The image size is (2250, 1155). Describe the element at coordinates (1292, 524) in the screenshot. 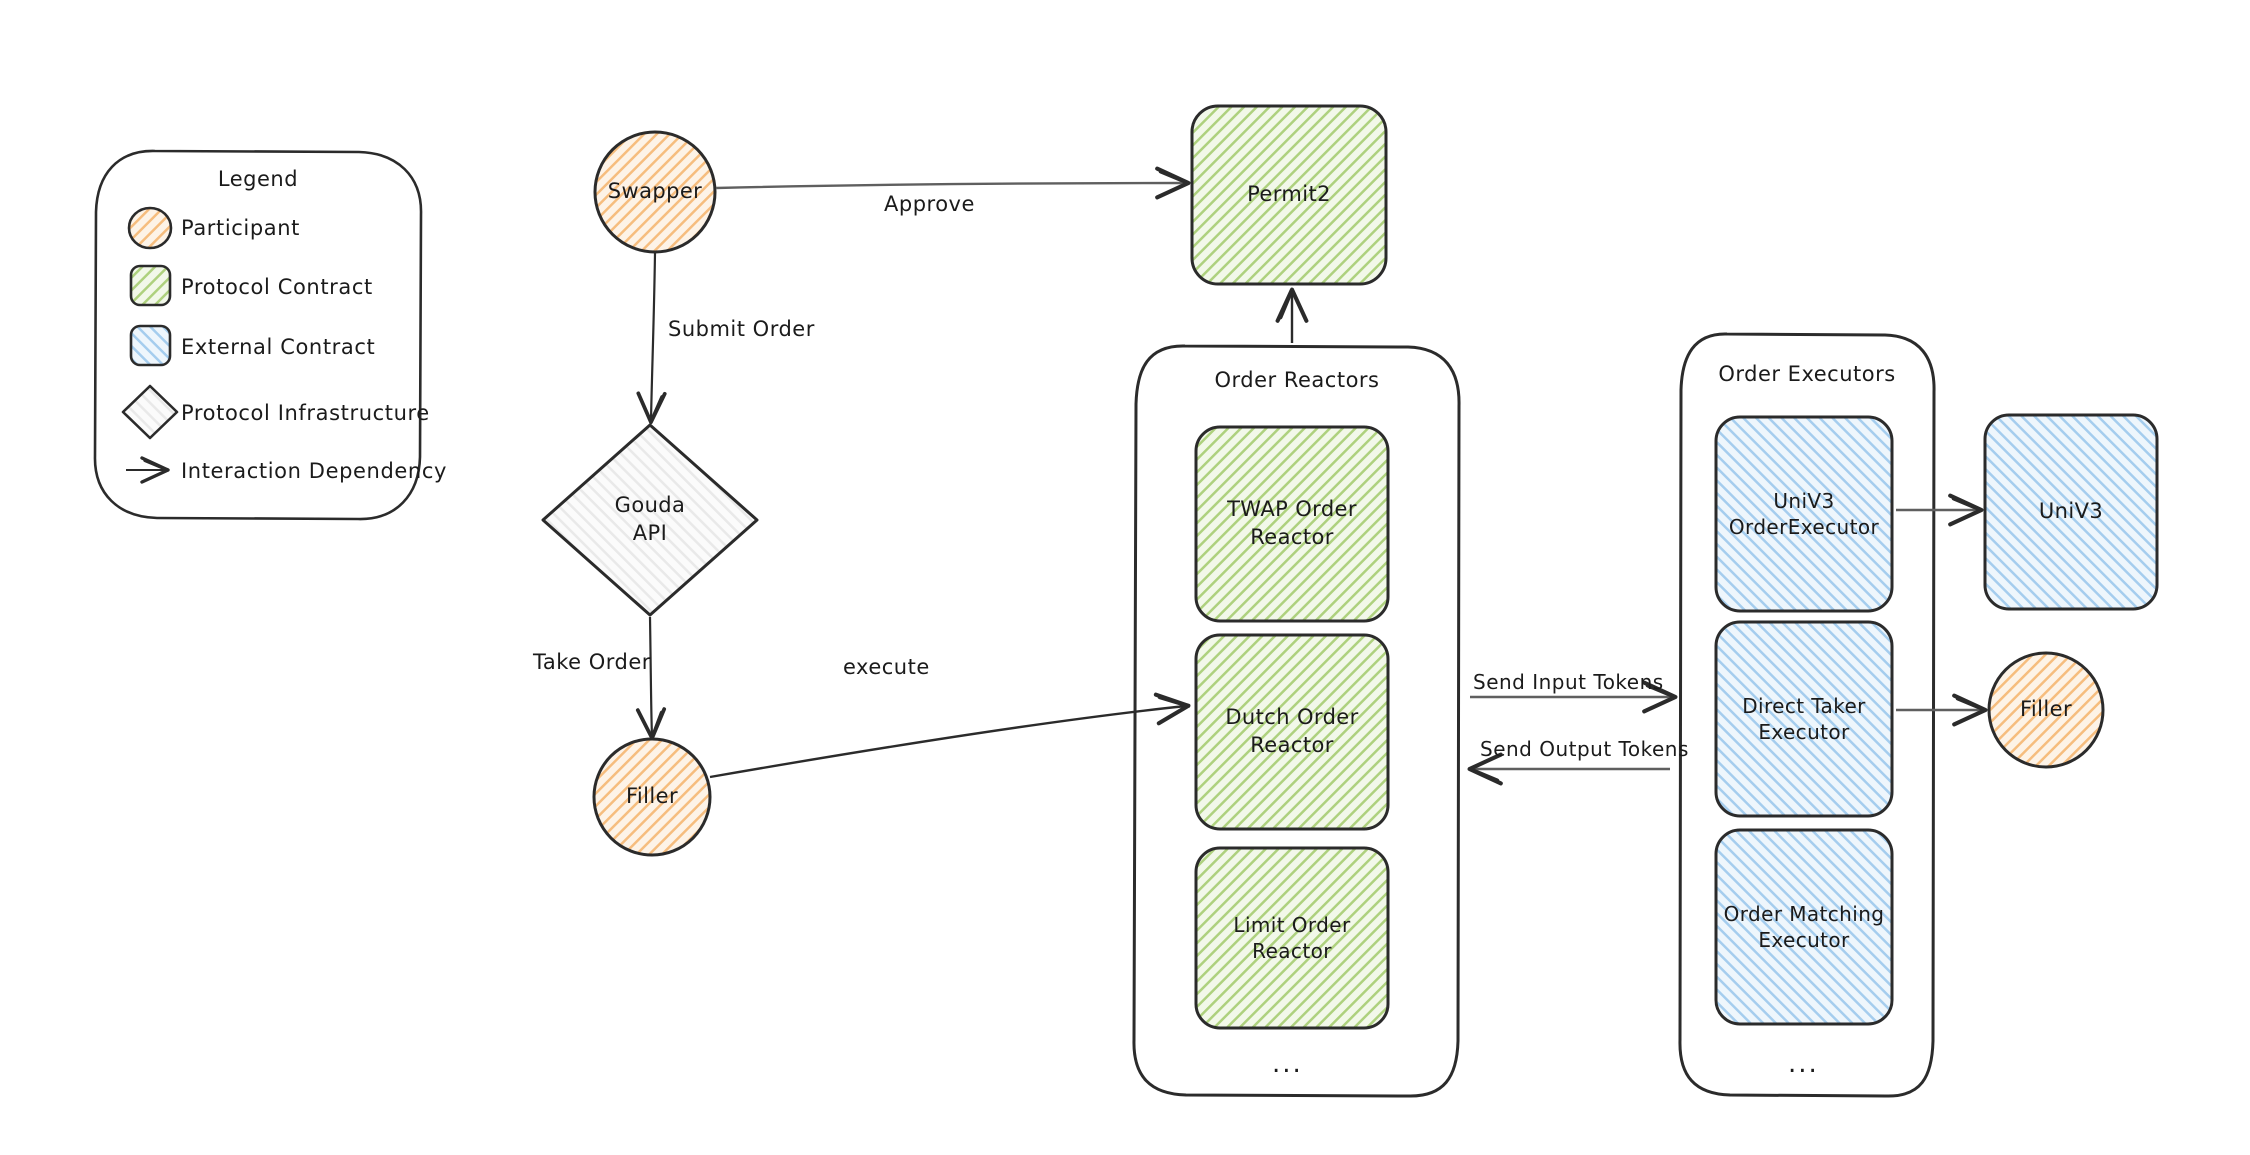

I see `node-twap-order-reactor-shape` at that location.